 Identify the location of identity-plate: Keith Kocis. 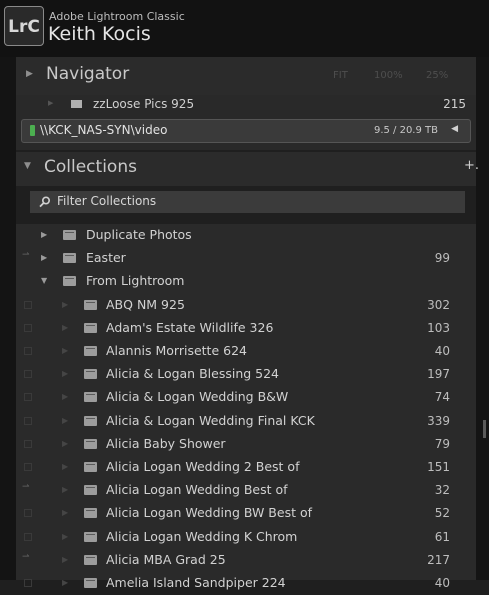
(99, 34).